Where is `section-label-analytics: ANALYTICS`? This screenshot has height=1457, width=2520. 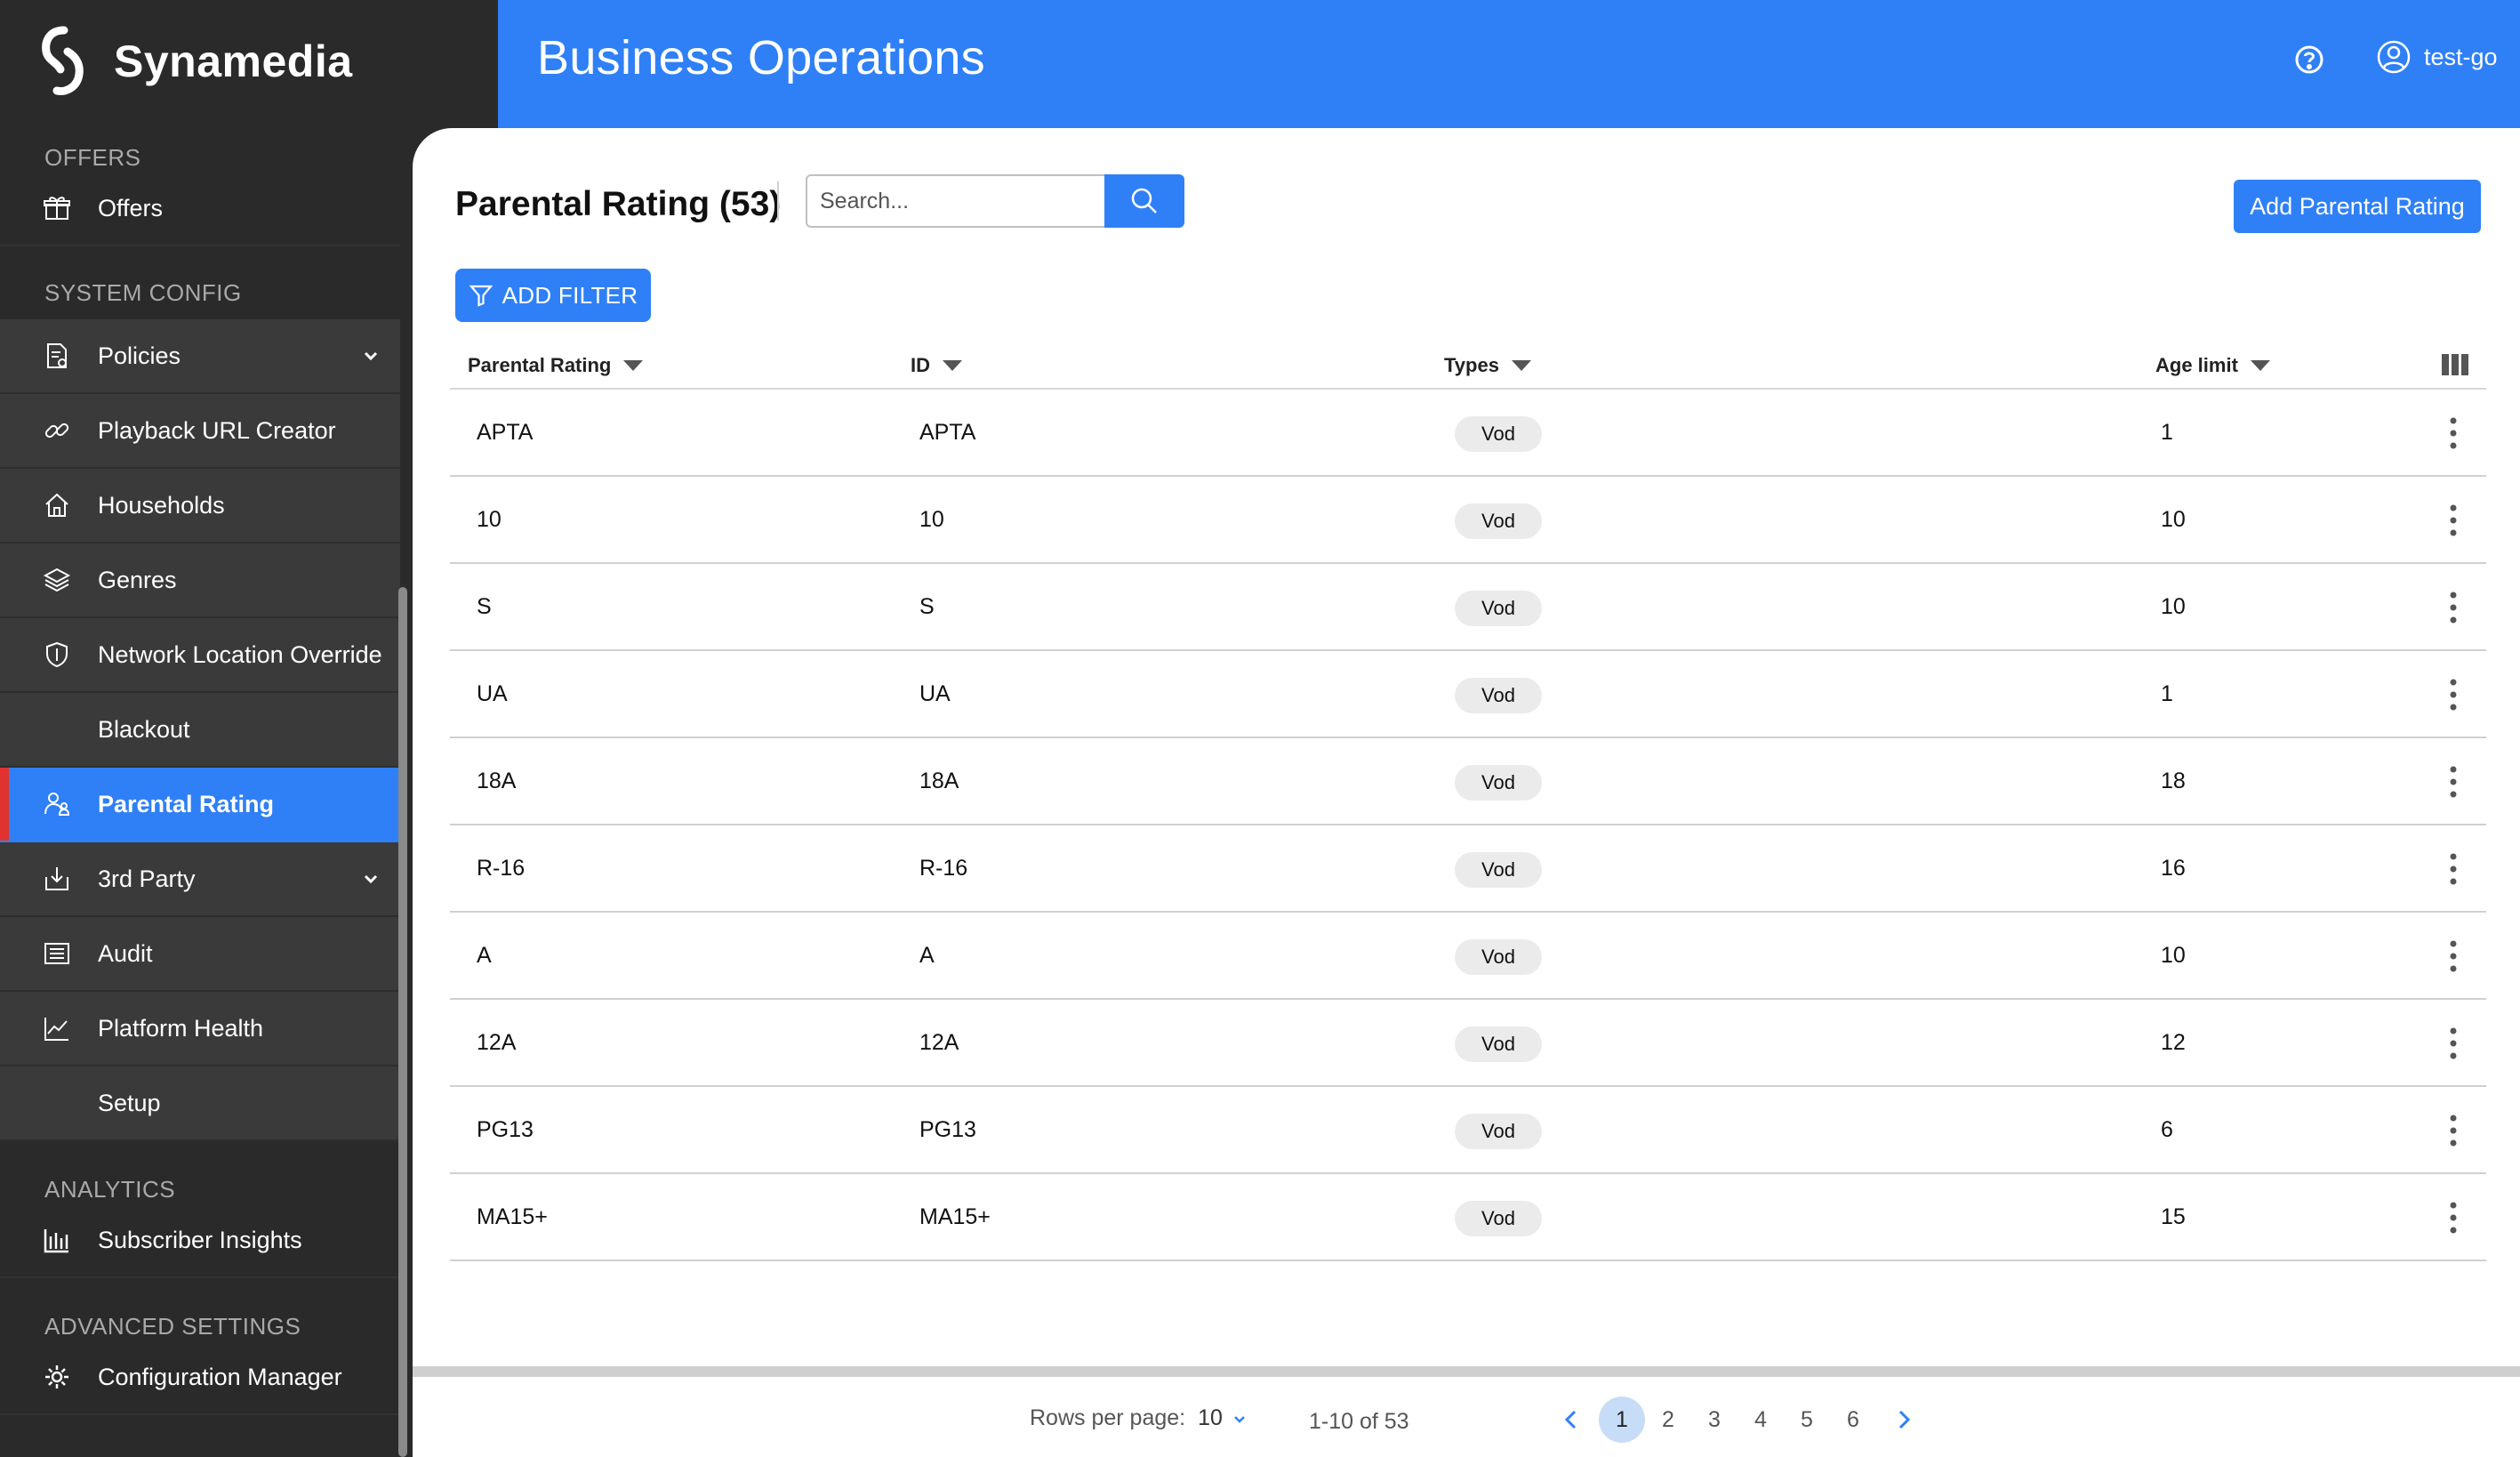 section-label-analytics: ANALYTICS is located at coordinates (110, 1189).